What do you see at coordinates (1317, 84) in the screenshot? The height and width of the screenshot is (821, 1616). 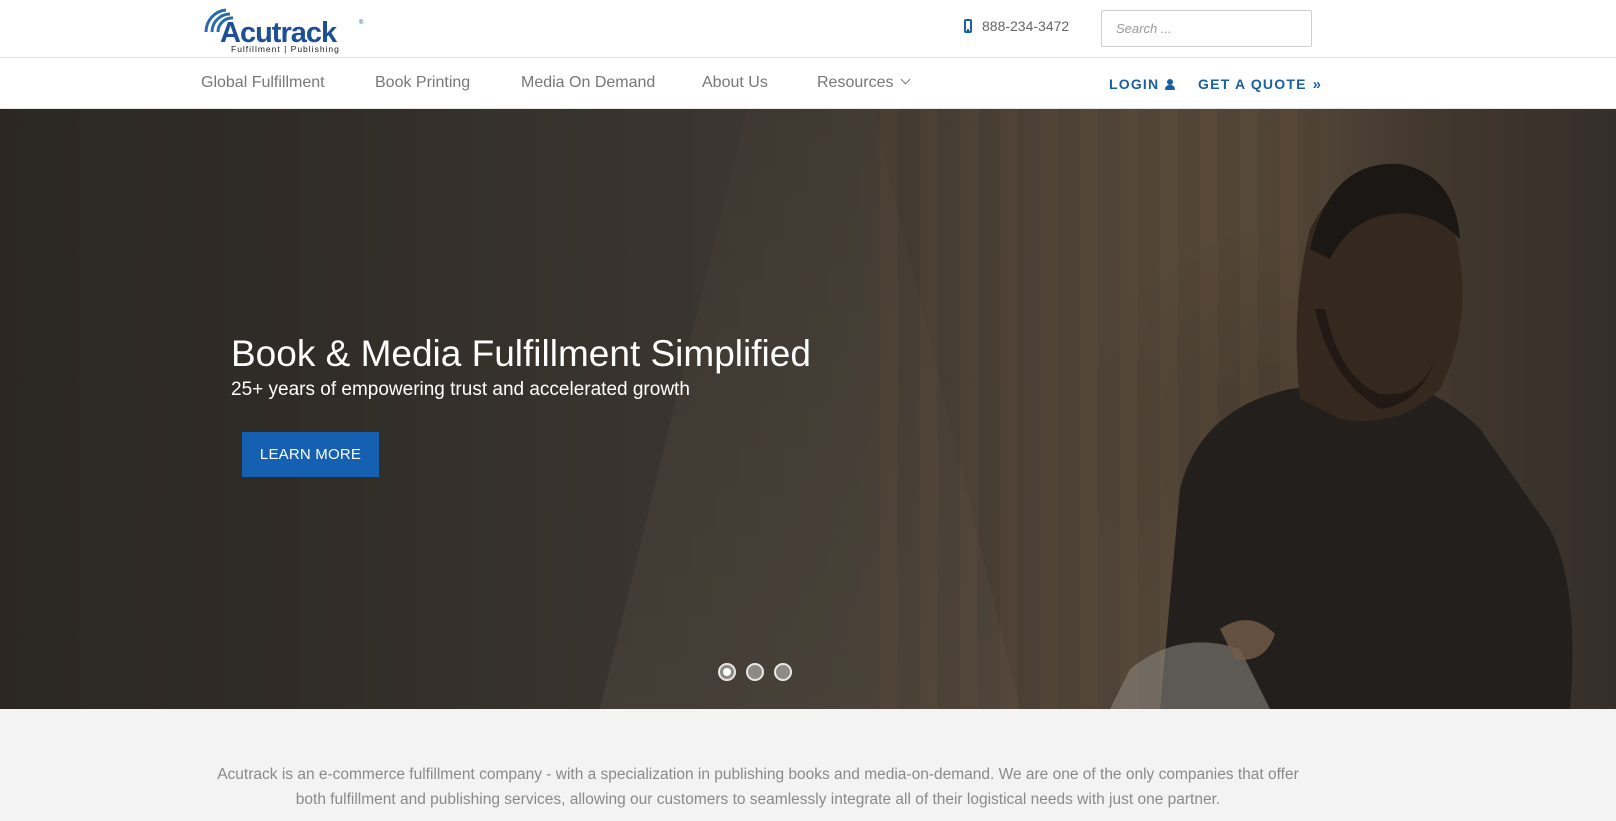 I see `double-chevron-right-icon: »` at bounding box center [1317, 84].